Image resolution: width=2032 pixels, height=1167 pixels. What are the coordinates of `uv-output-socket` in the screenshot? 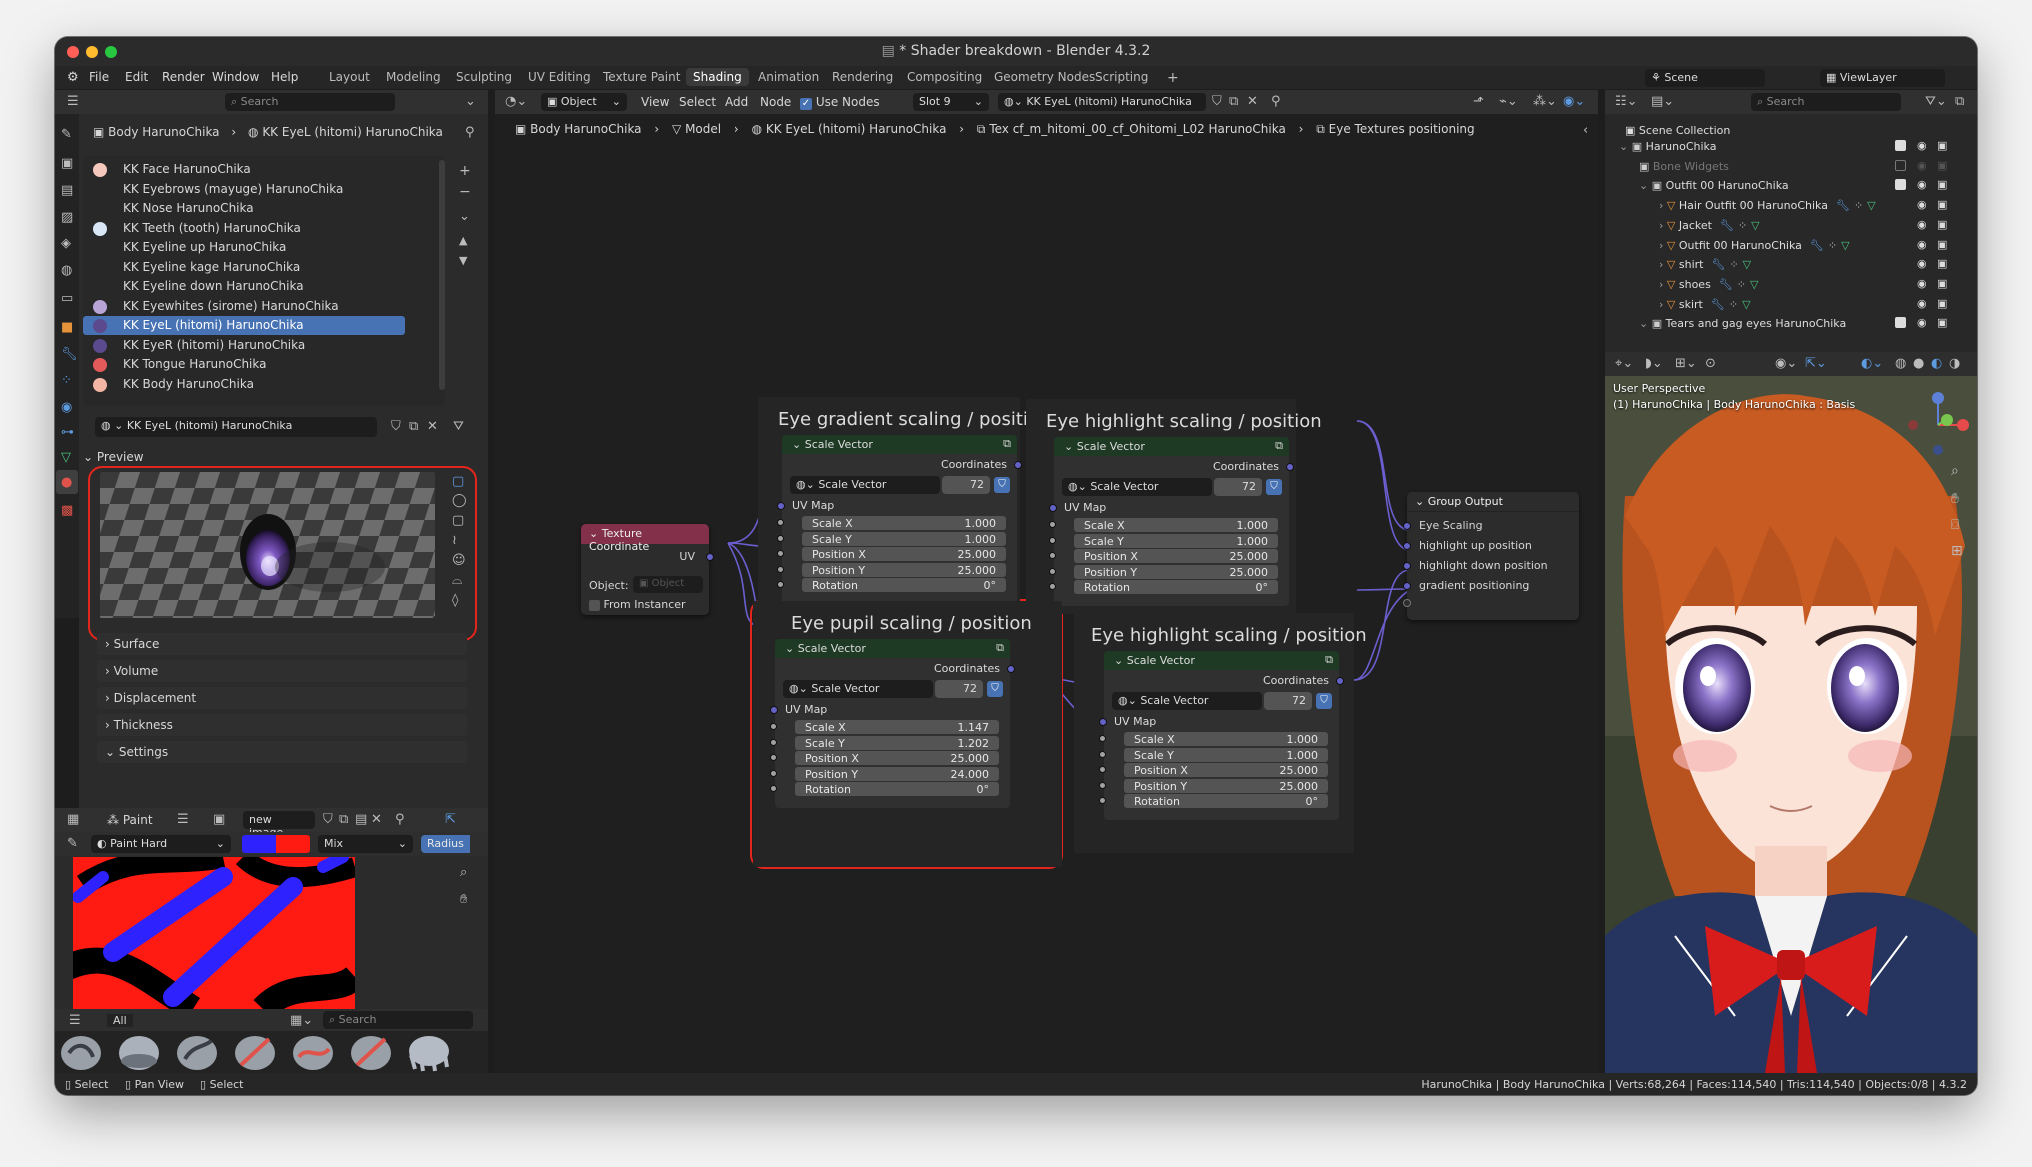 It's located at (710, 557).